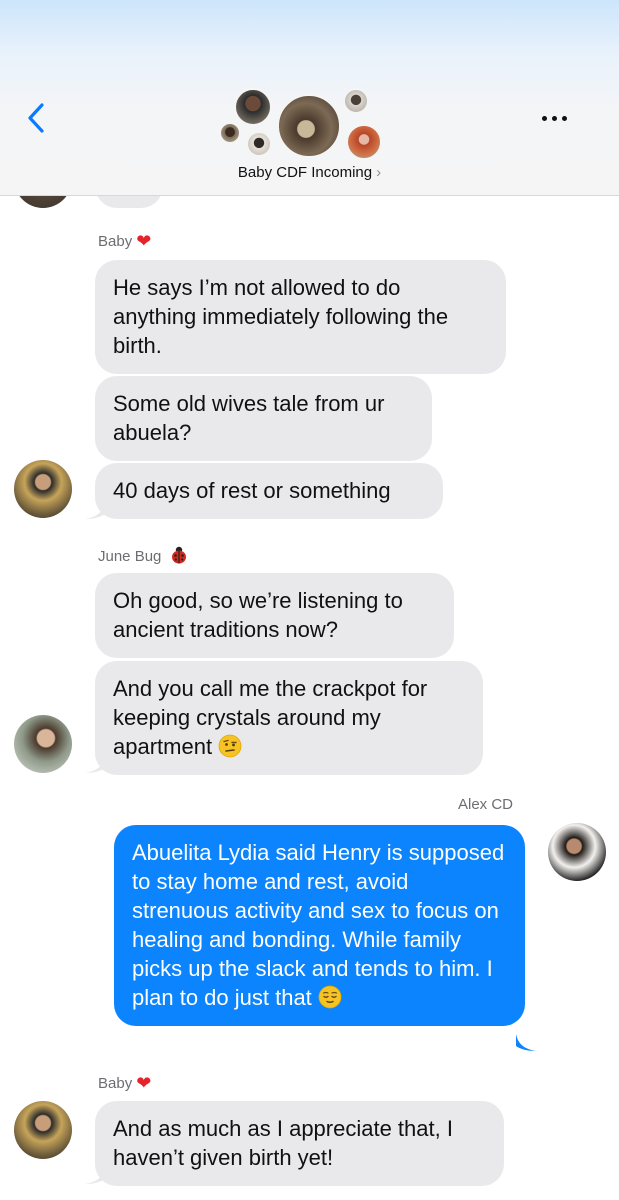  I want to click on message-bubble: Some old wives tale from ur abuela?, so click(263, 418).